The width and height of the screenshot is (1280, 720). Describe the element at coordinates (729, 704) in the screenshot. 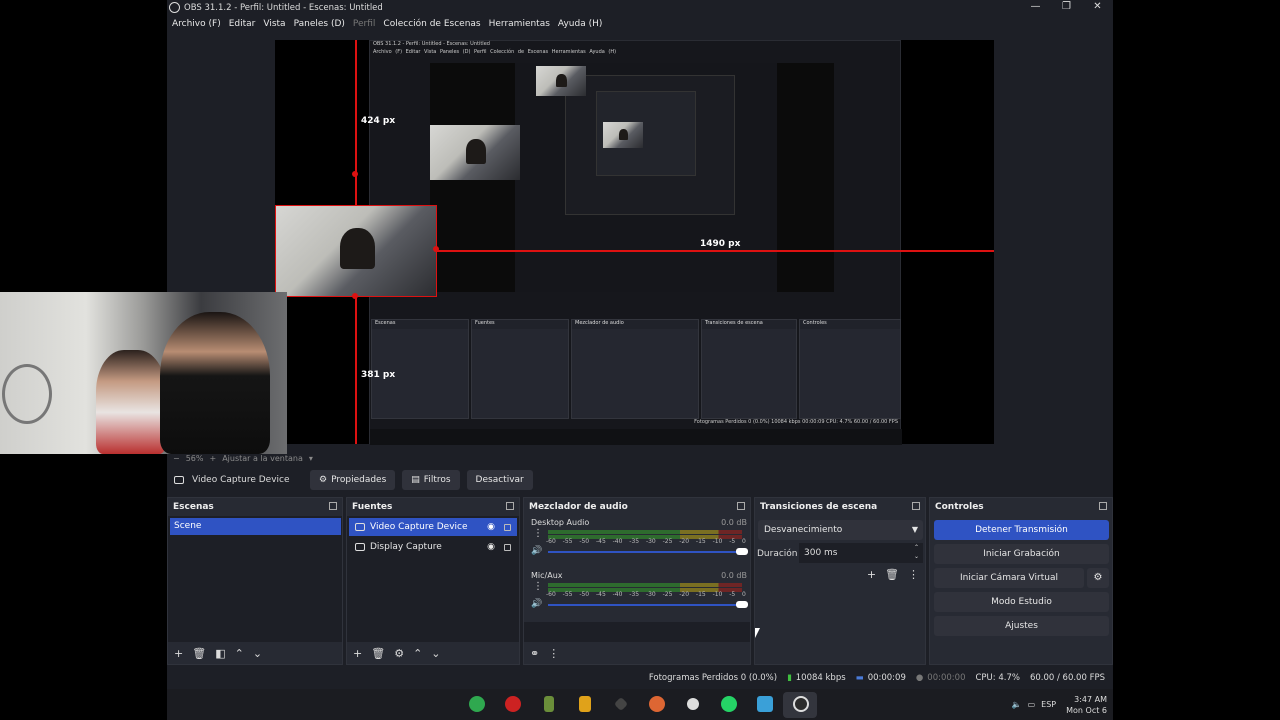

I see `whatsapp-icon` at that location.